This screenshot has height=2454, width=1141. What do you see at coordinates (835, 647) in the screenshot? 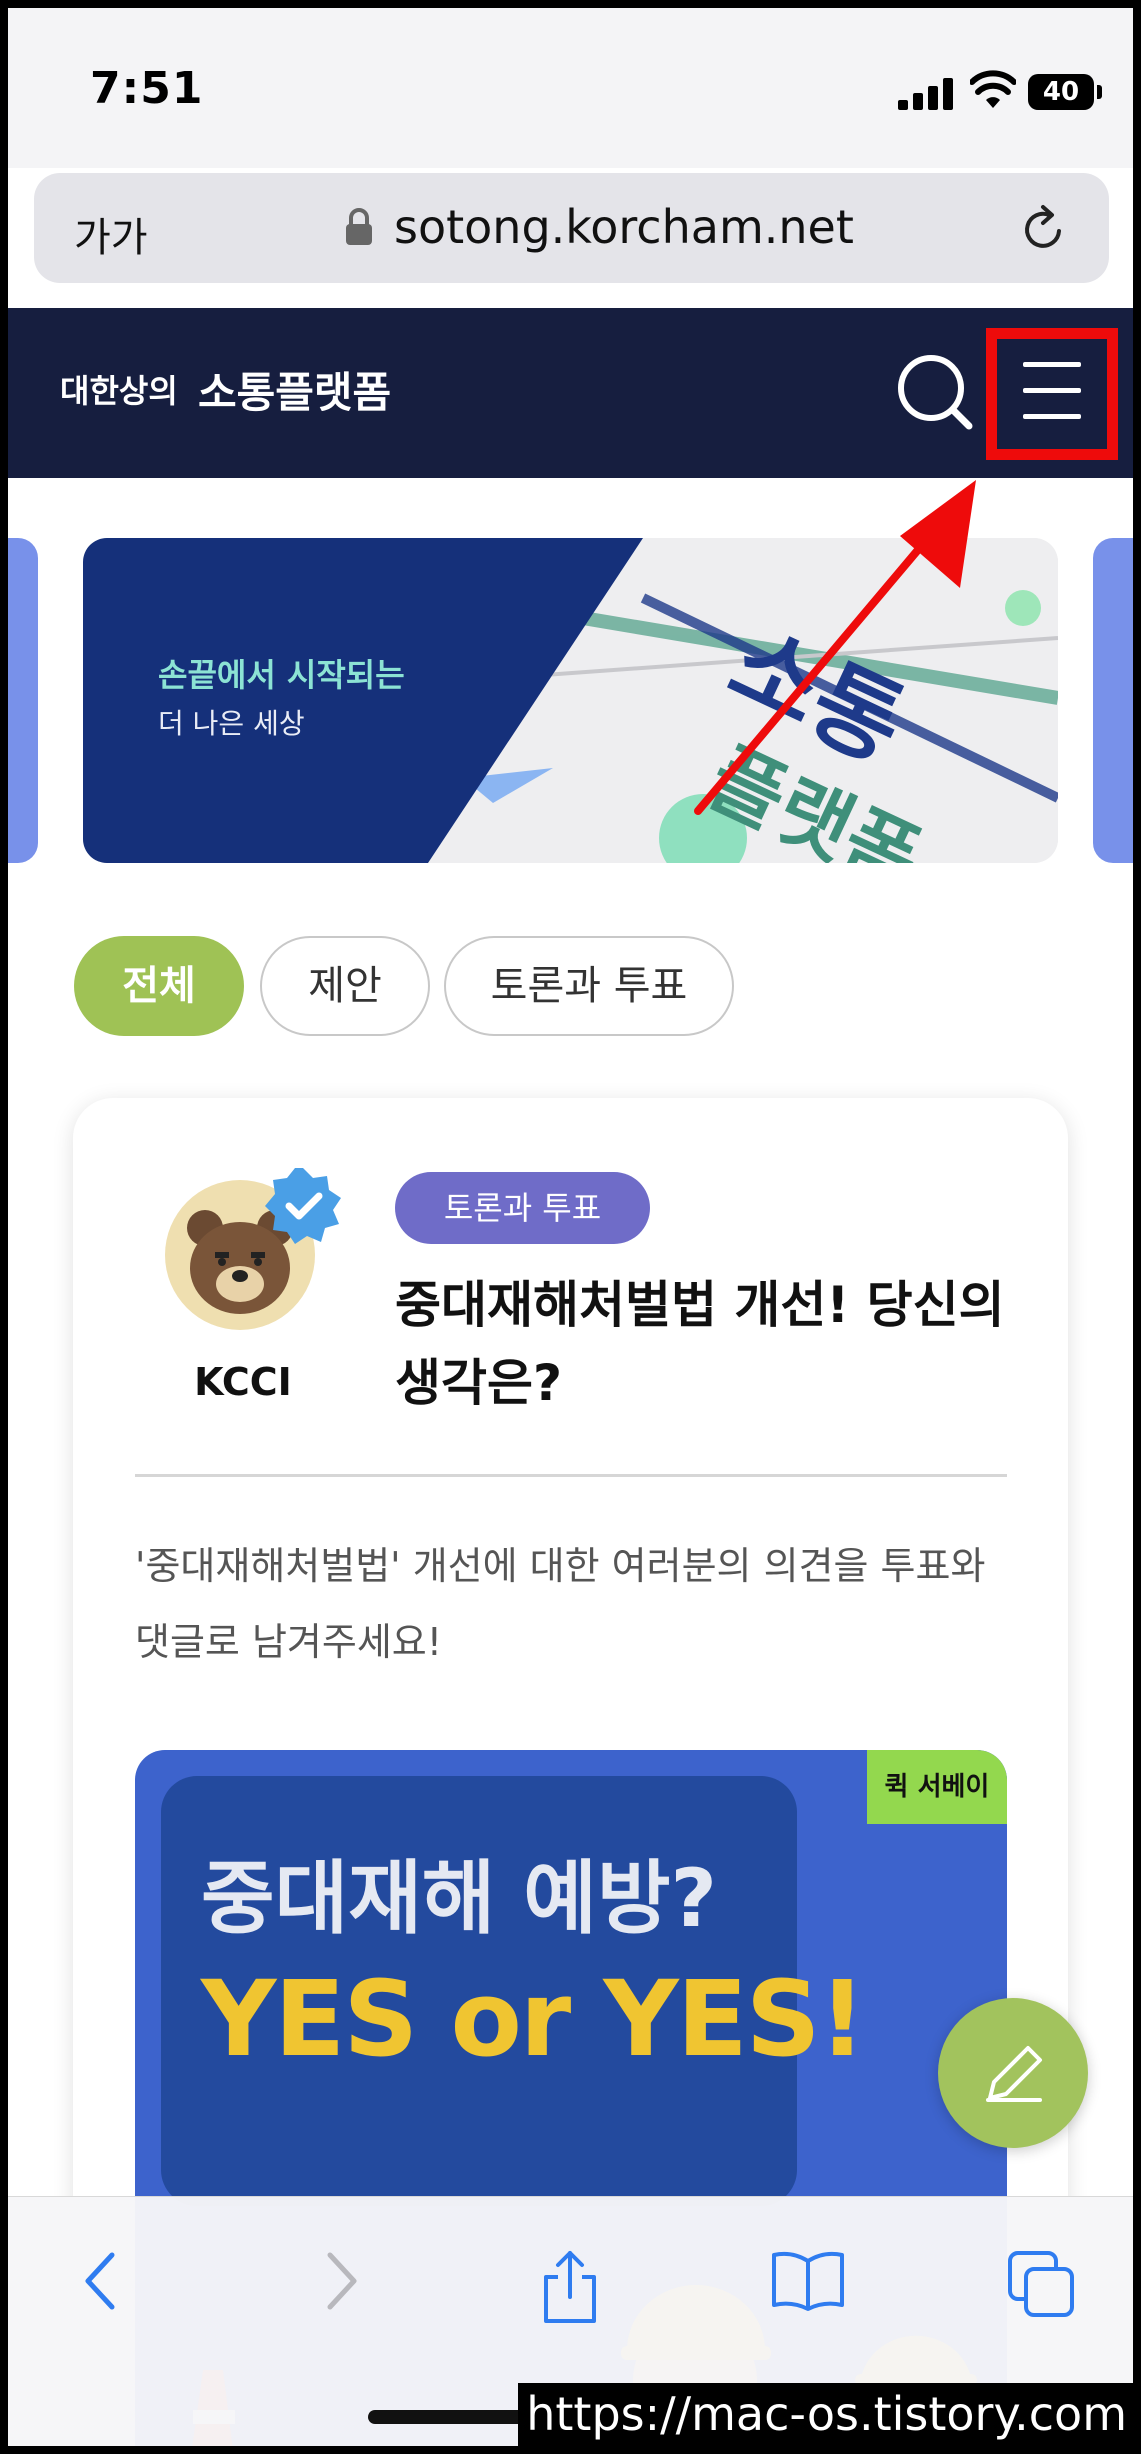
I see `annotation-arrow` at bounding box center [835, 647].